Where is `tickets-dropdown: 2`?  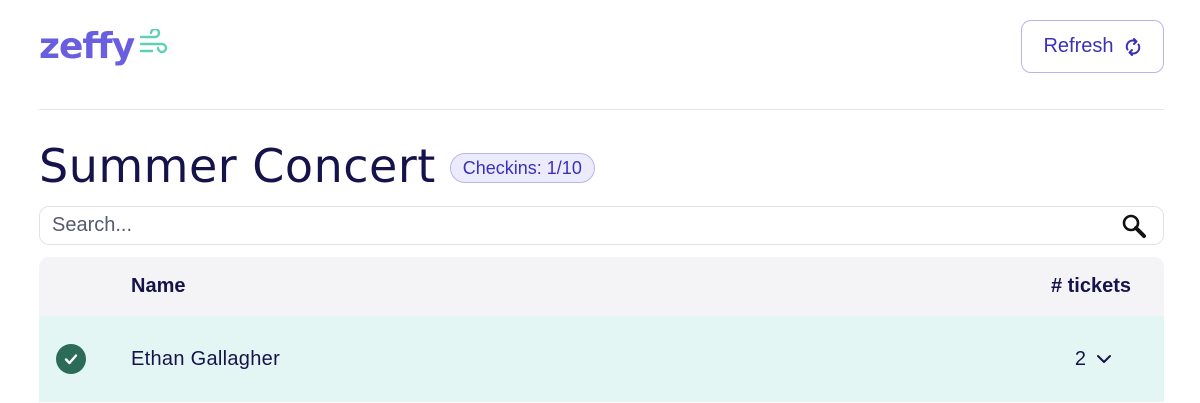 tickets-dropdown: 2 is located at coordinates (1093, 359).